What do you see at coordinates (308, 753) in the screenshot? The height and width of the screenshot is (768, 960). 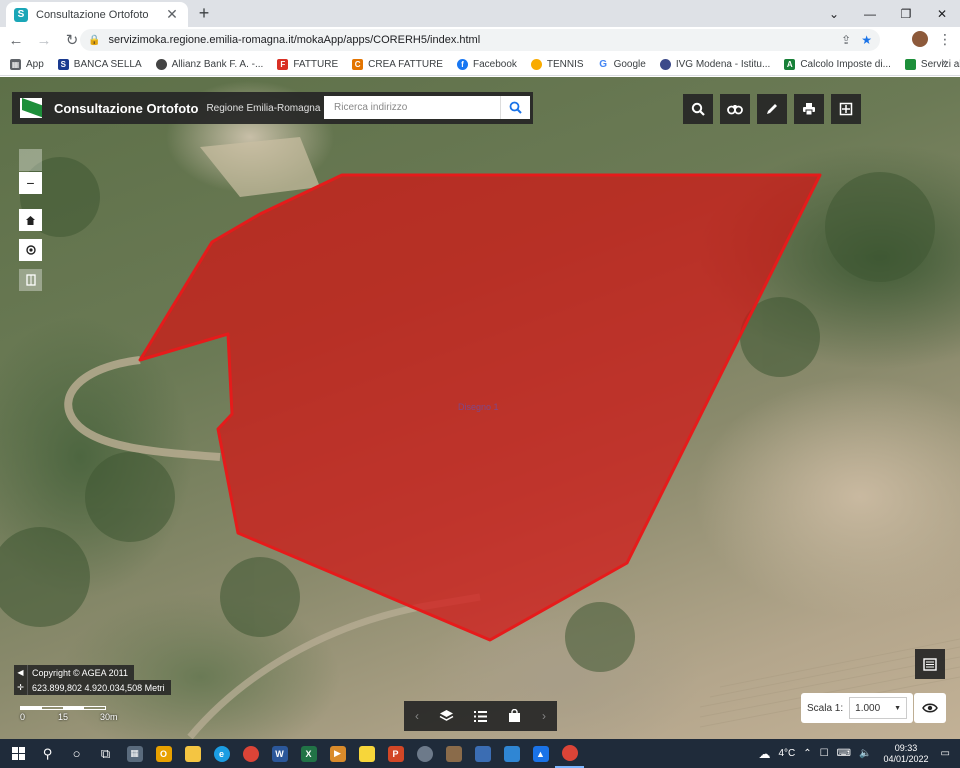 I see `excel-app-icon: X` at bounding box center [308, 753].